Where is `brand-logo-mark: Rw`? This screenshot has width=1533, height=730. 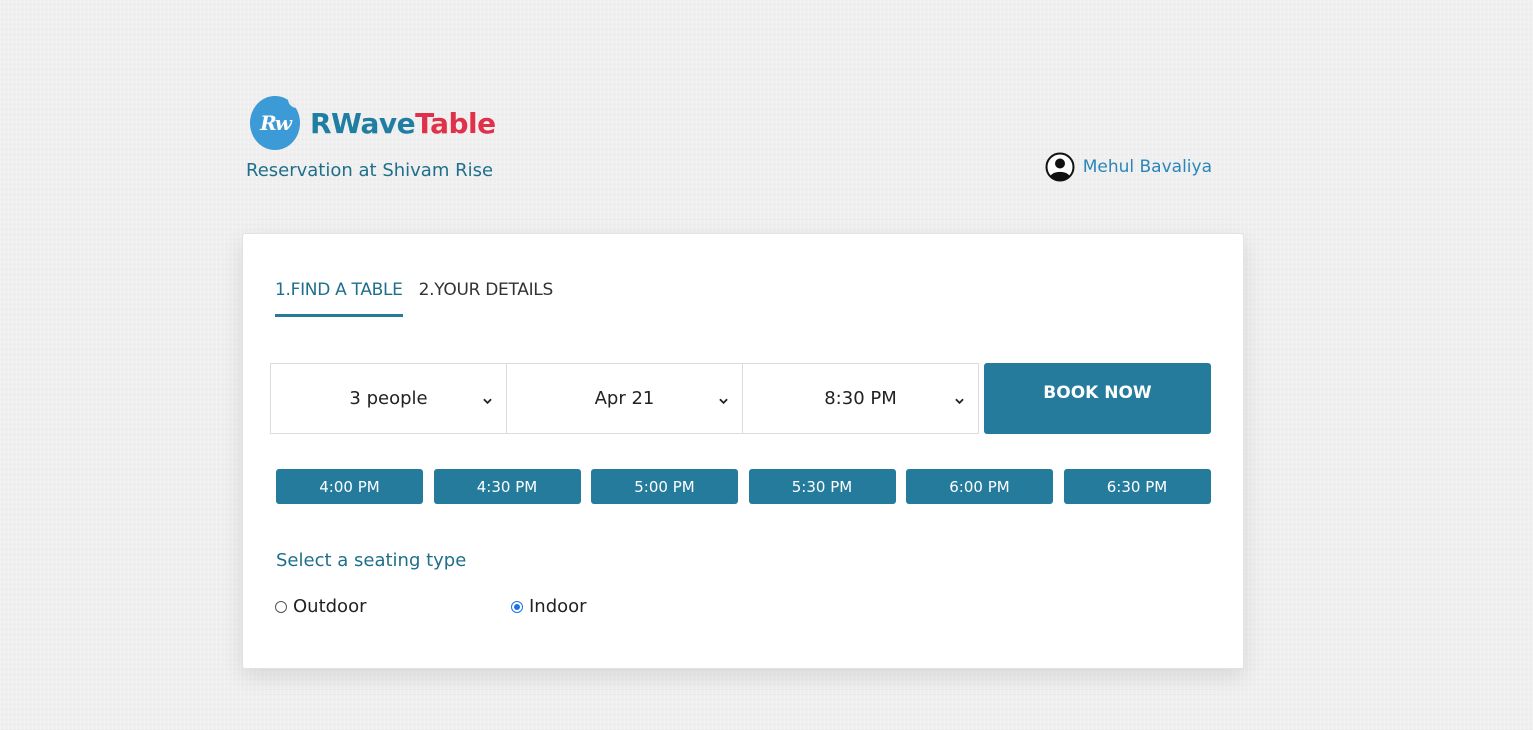 brand-logo-mark: Rw is located at coordinates (275, 123).